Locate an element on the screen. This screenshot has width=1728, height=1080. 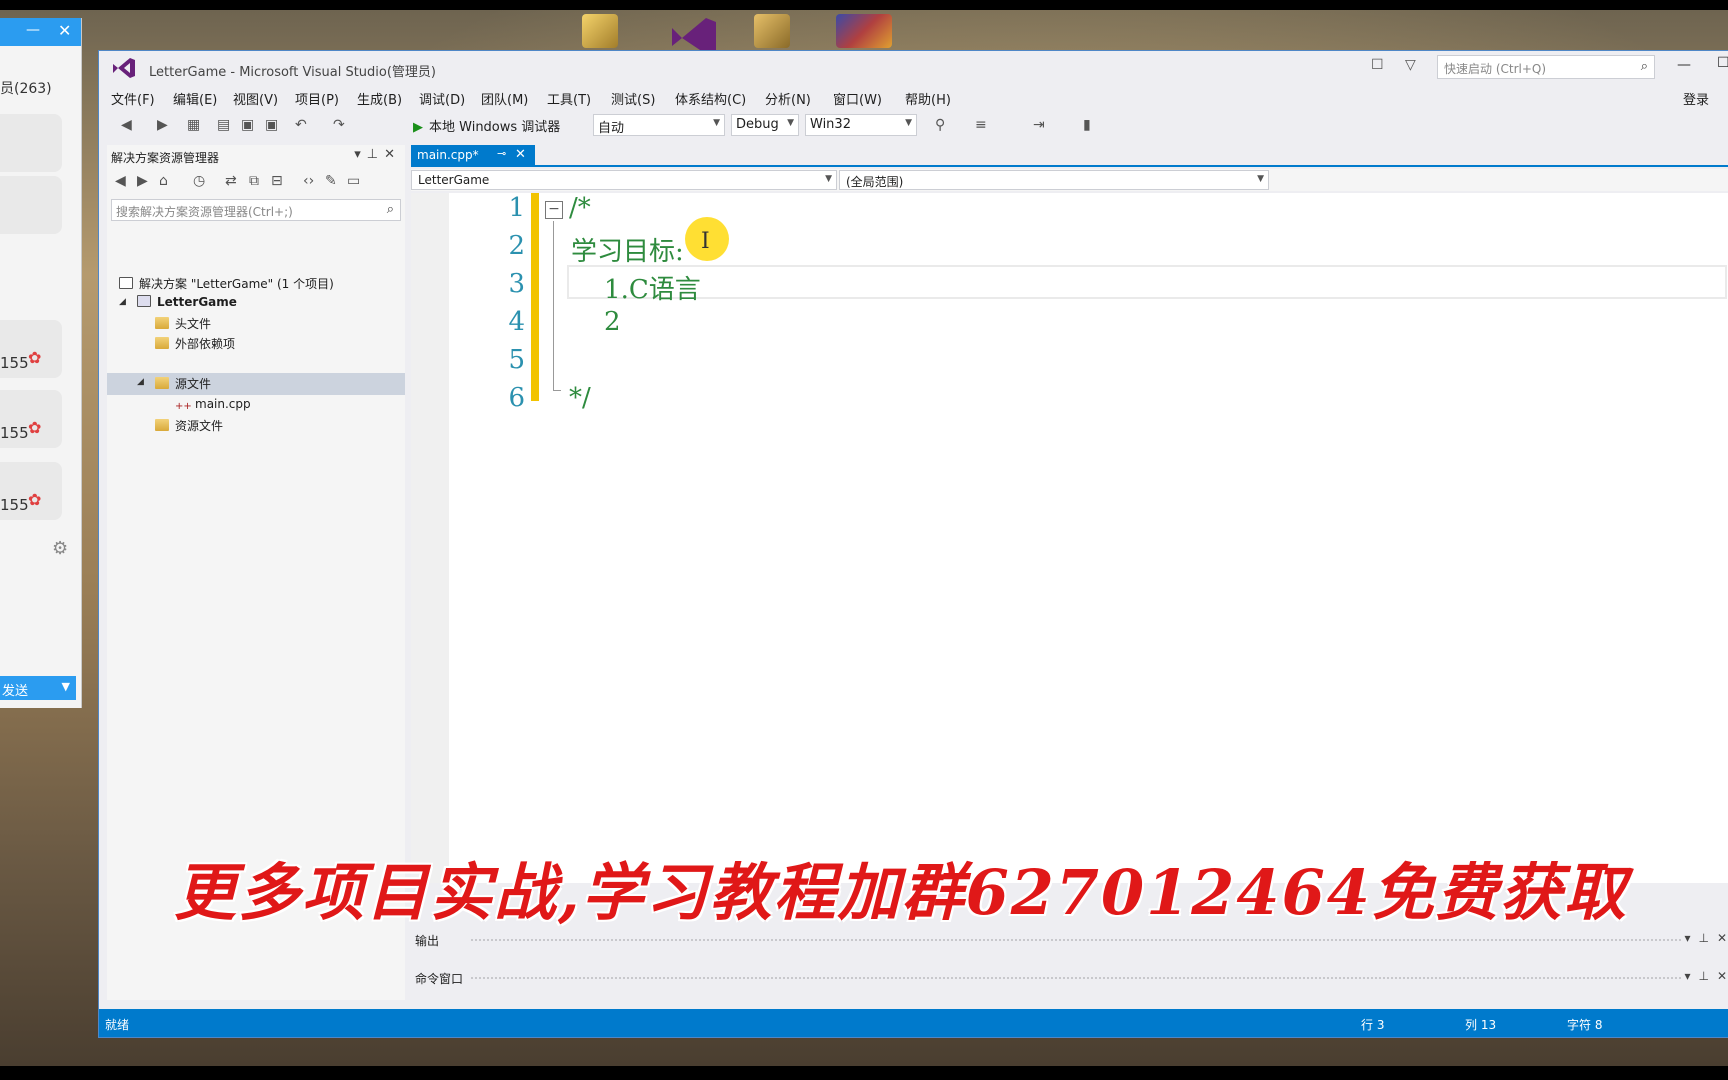
open-file-icon: ▤ is located at coordinates (223, 125).